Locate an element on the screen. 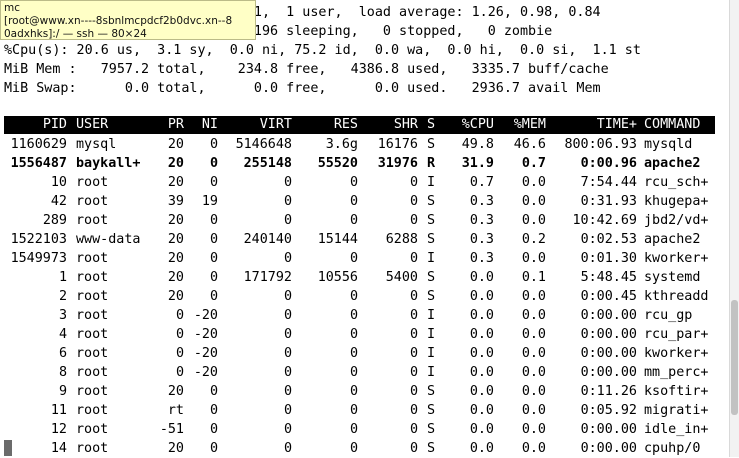 The height and width of the screenshot is (458, 739). process-cell-res: 55520 is located at coordinates (337, 163).